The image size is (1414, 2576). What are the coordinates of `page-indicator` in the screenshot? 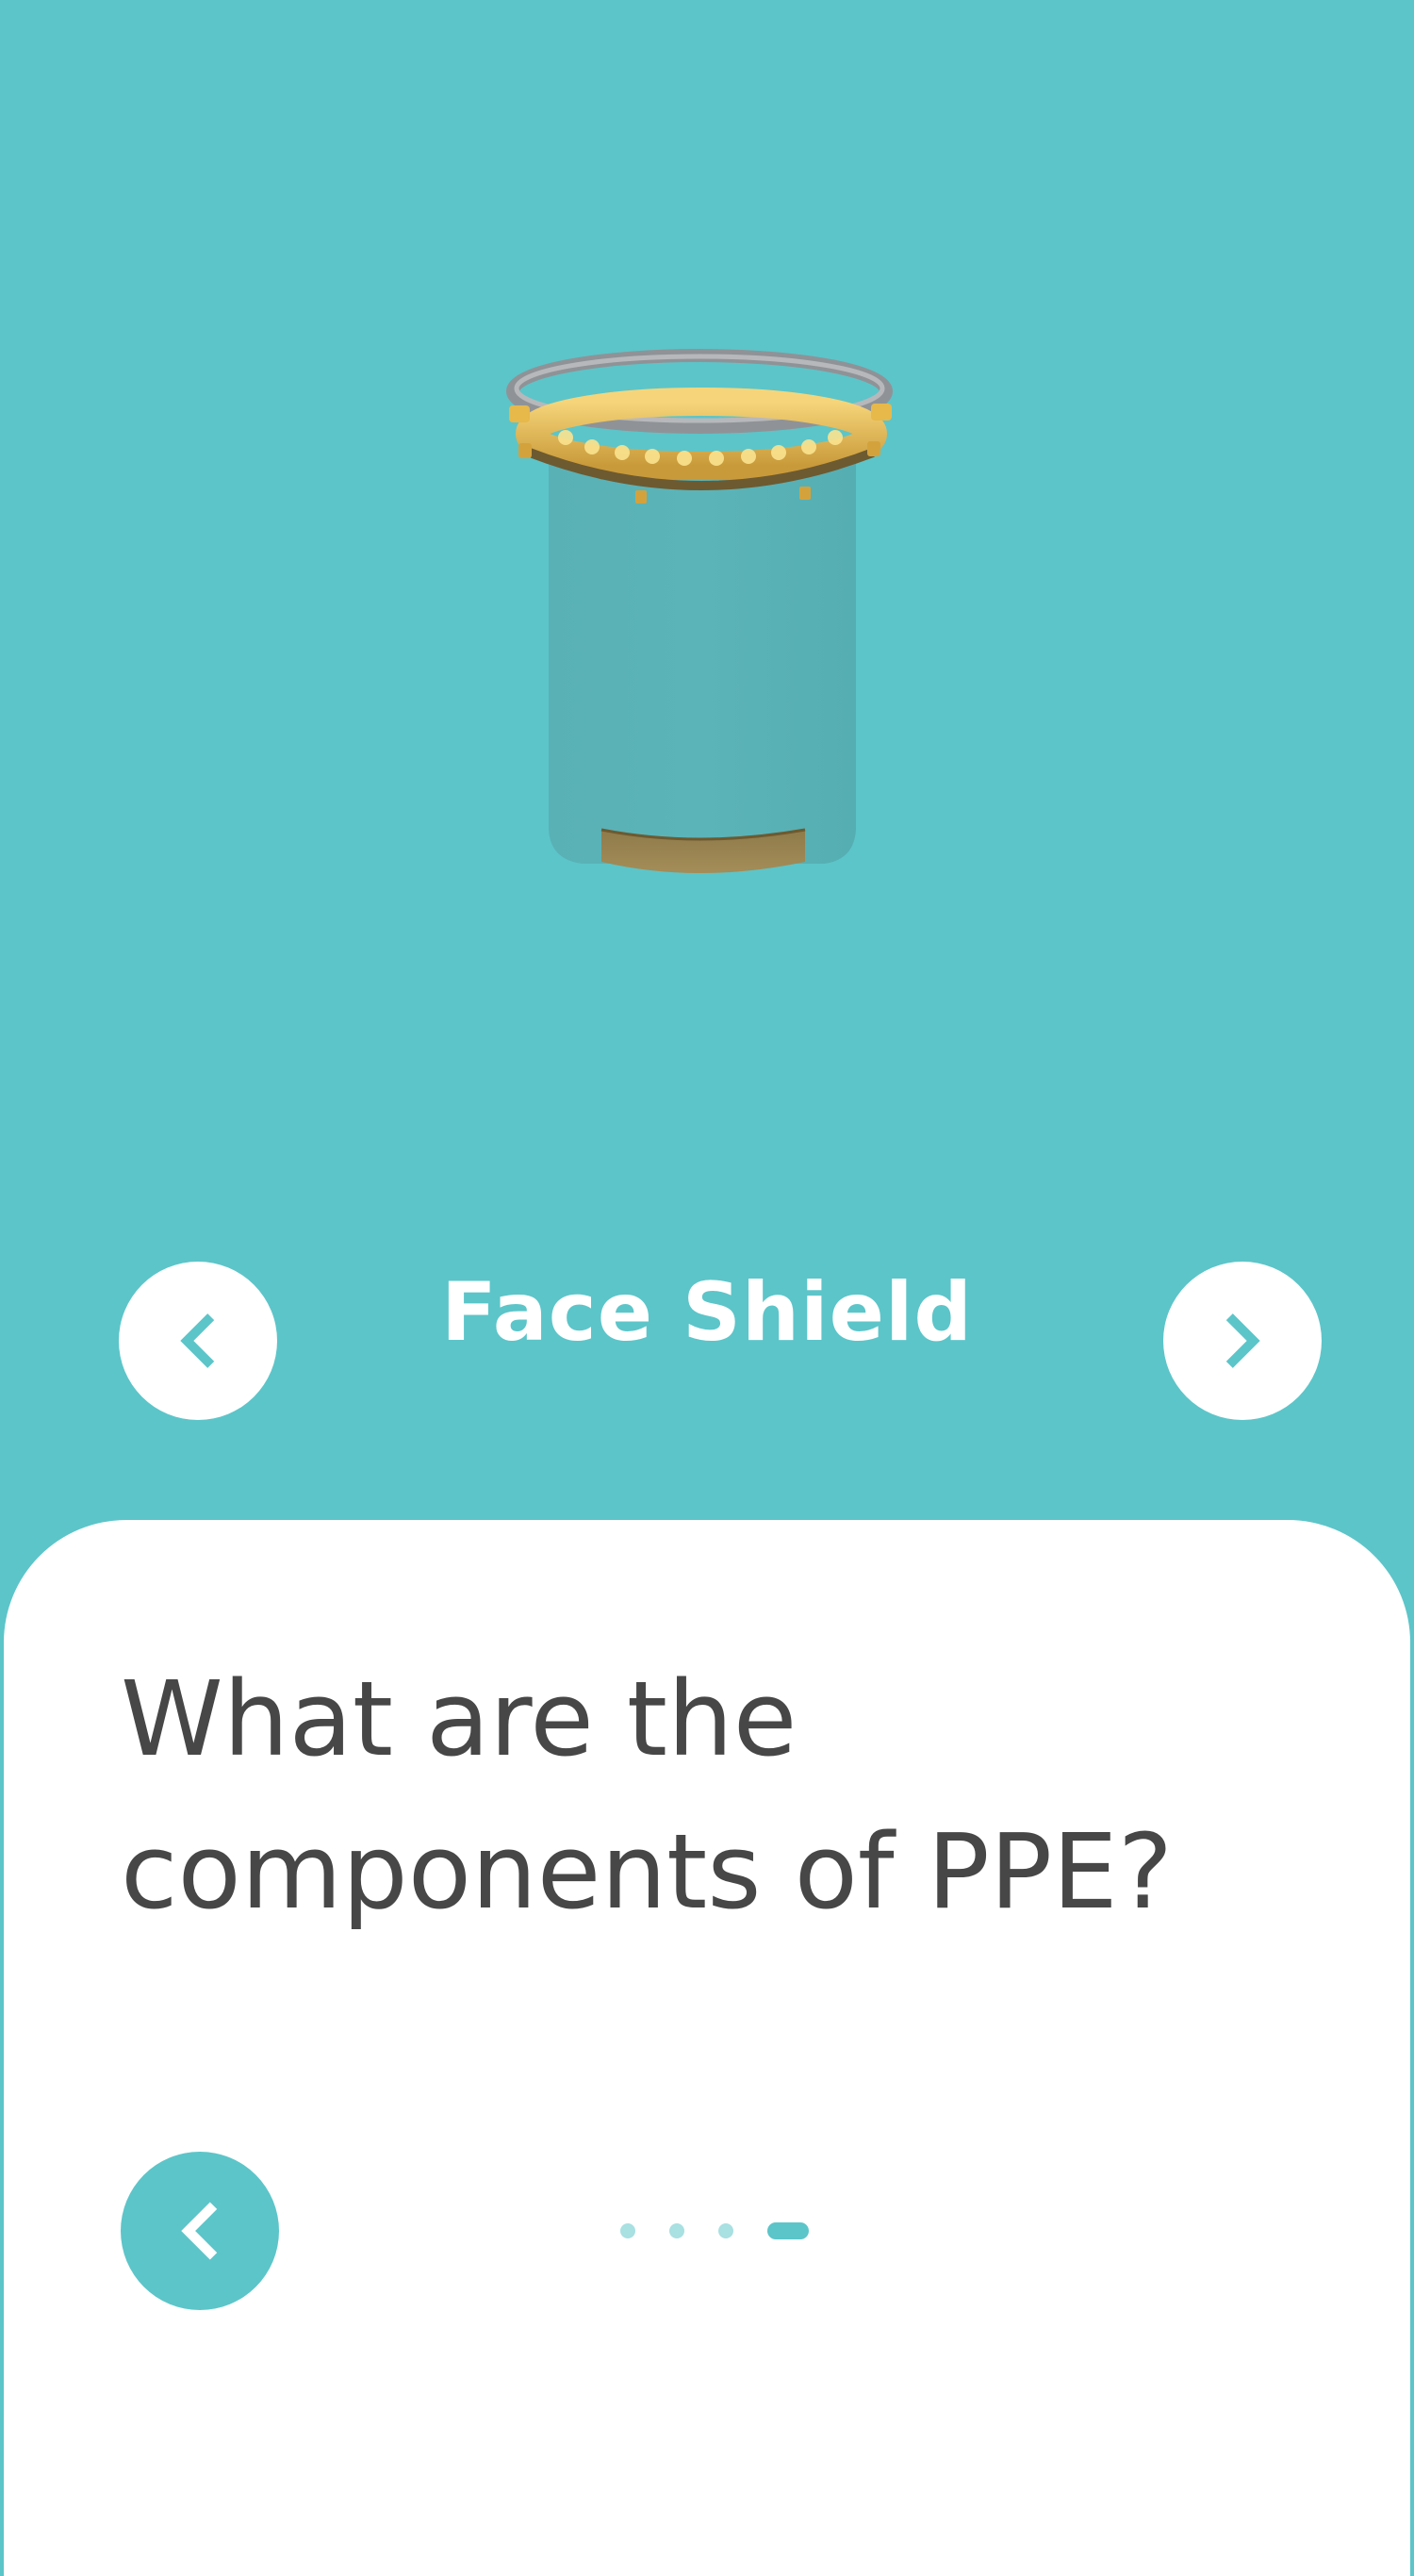 It's located at (714, 2230).